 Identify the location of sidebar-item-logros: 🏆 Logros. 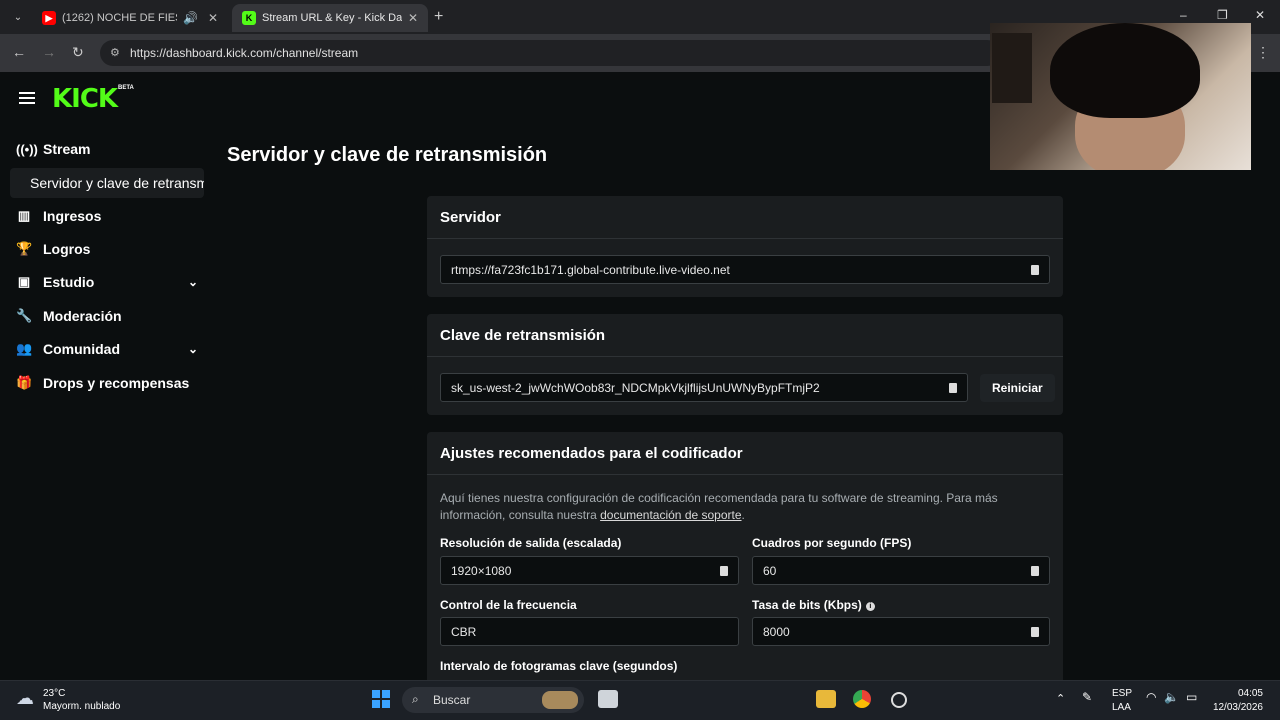
(111, 249).